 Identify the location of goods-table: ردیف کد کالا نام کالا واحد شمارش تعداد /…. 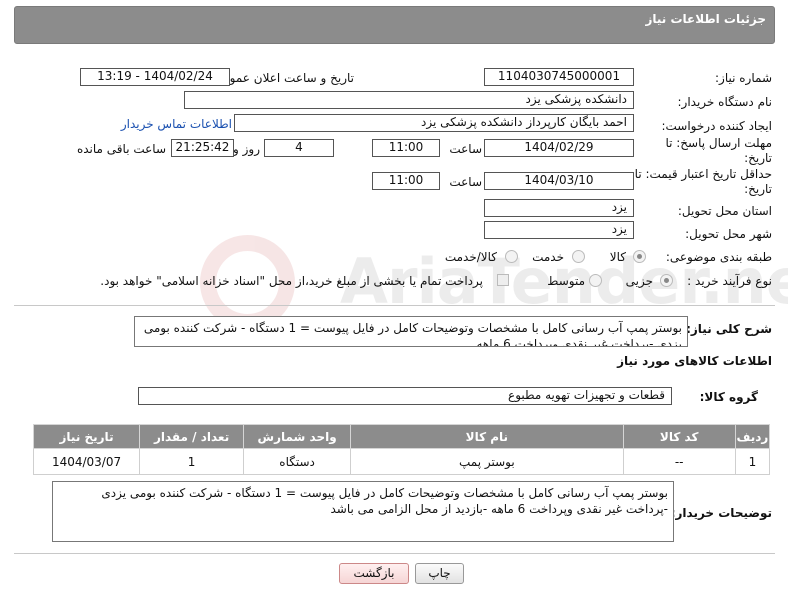
(401, 449).